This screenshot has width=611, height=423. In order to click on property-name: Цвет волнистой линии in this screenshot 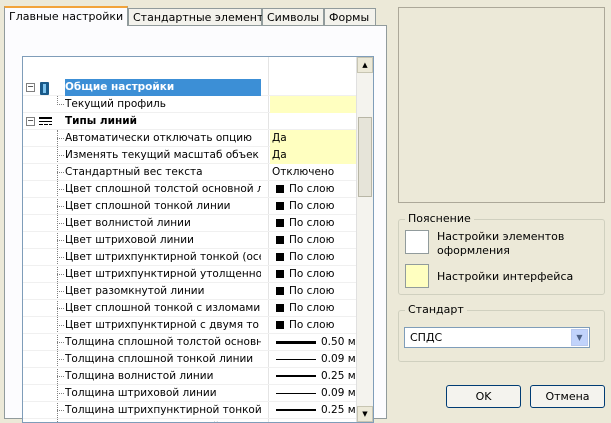, I will do `click(128, 223)`.